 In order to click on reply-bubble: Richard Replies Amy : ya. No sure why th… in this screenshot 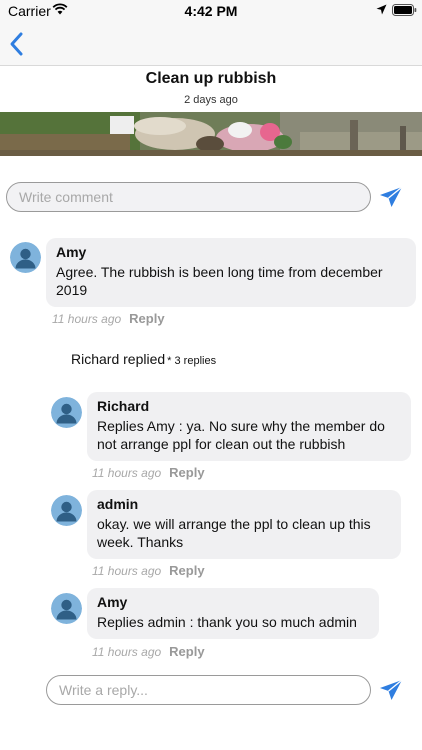, I will do `click(249, 426)`.